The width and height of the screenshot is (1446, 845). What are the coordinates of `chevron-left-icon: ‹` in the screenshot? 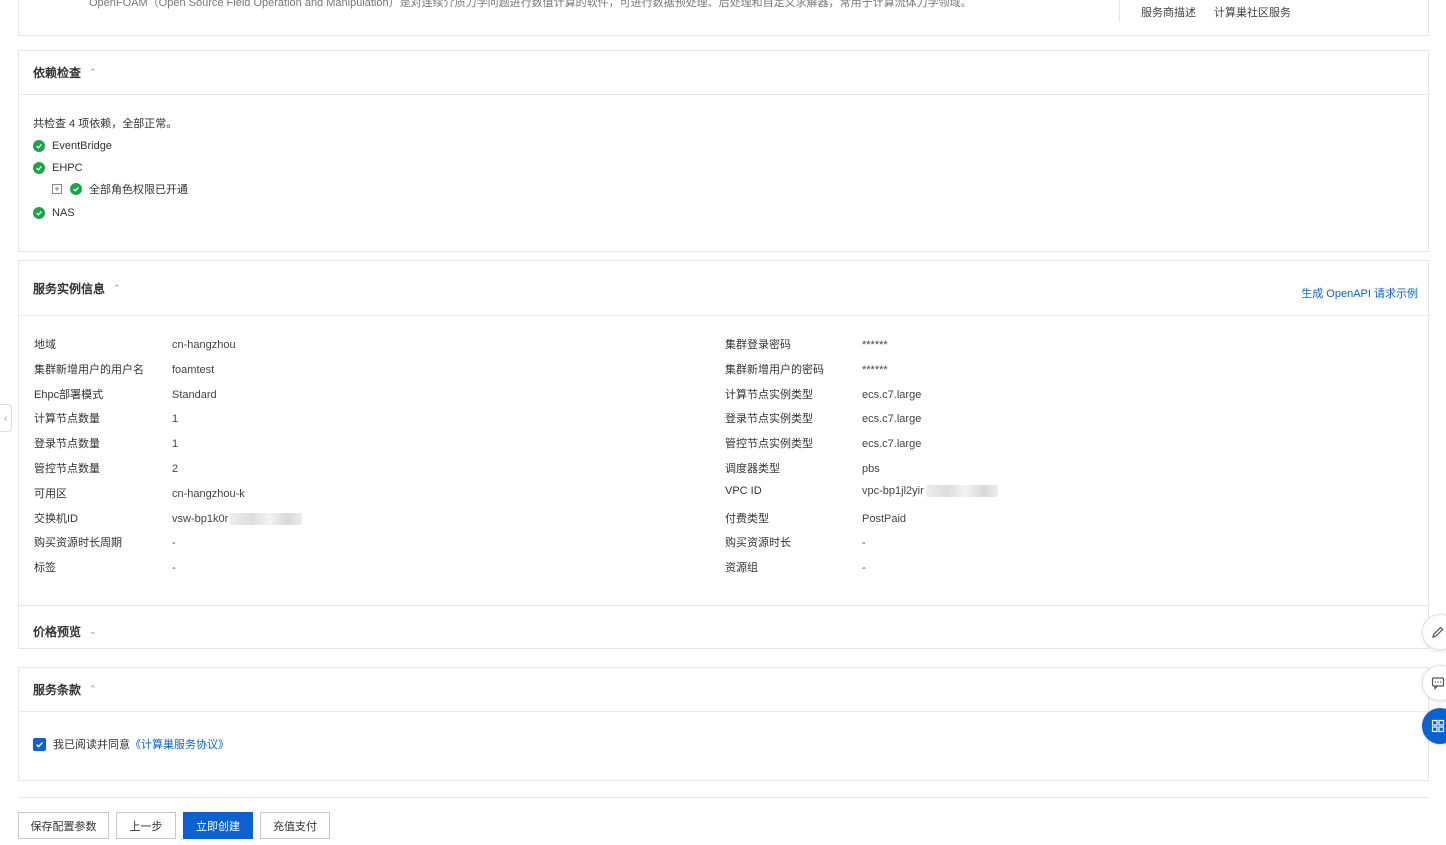 It's located at (5, 418).